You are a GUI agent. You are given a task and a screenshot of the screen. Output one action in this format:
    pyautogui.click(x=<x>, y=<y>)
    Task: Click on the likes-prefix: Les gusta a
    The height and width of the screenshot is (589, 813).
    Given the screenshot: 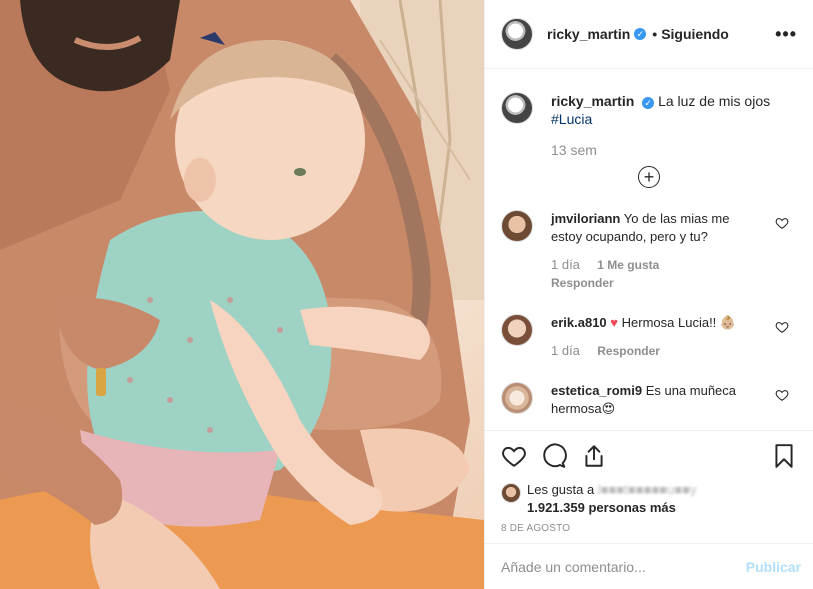 What is the action you would take?
    pyautogui.click(x=561, y=489)
    